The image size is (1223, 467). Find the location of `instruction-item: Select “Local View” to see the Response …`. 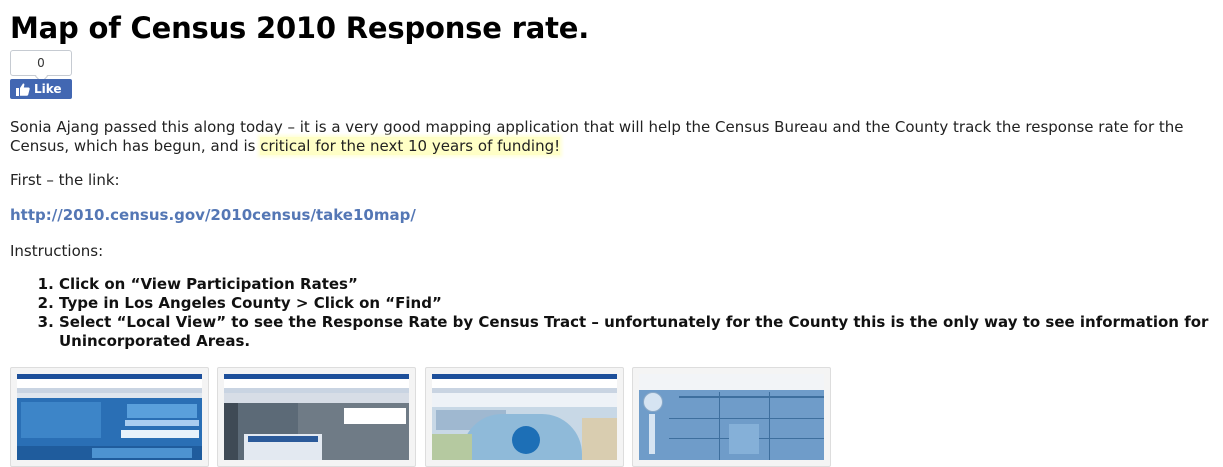

instruction-item: Select “Local View” to see the Response … is located at coordinates (634, 332).